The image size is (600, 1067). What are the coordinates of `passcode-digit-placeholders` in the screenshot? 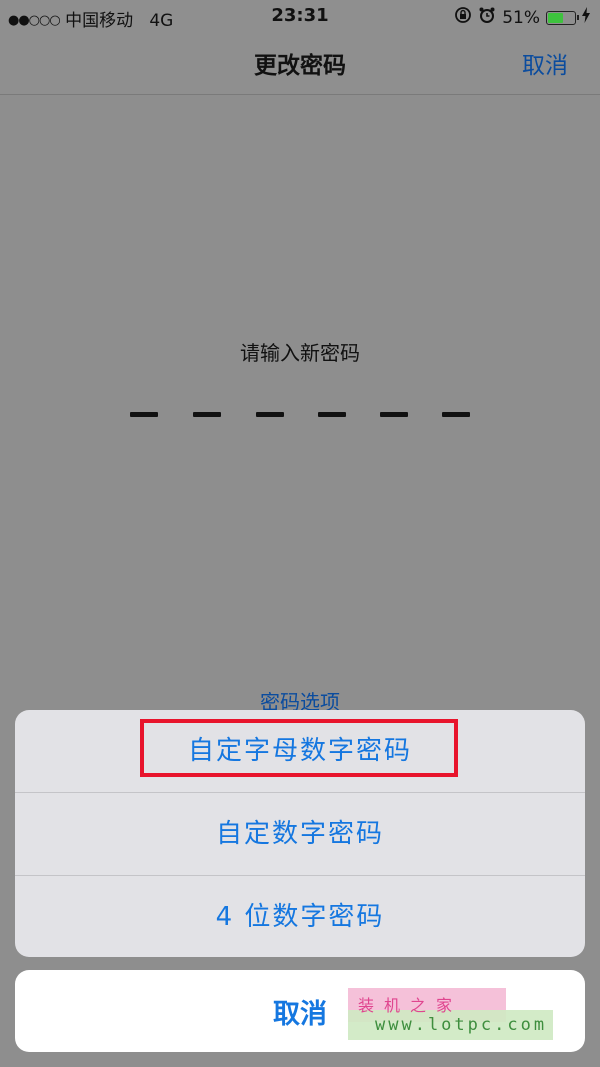 It's located at (300, 415).